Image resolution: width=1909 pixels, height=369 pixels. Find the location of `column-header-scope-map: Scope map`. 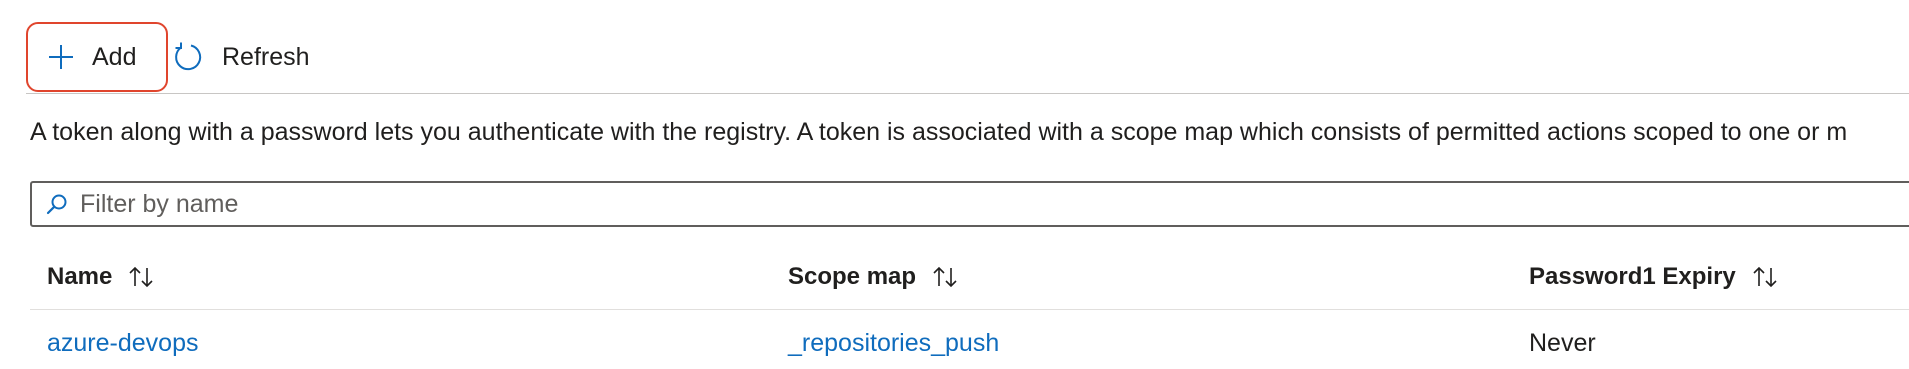

column-header-scope-map: Scope map is located at coordinates (873, 277).